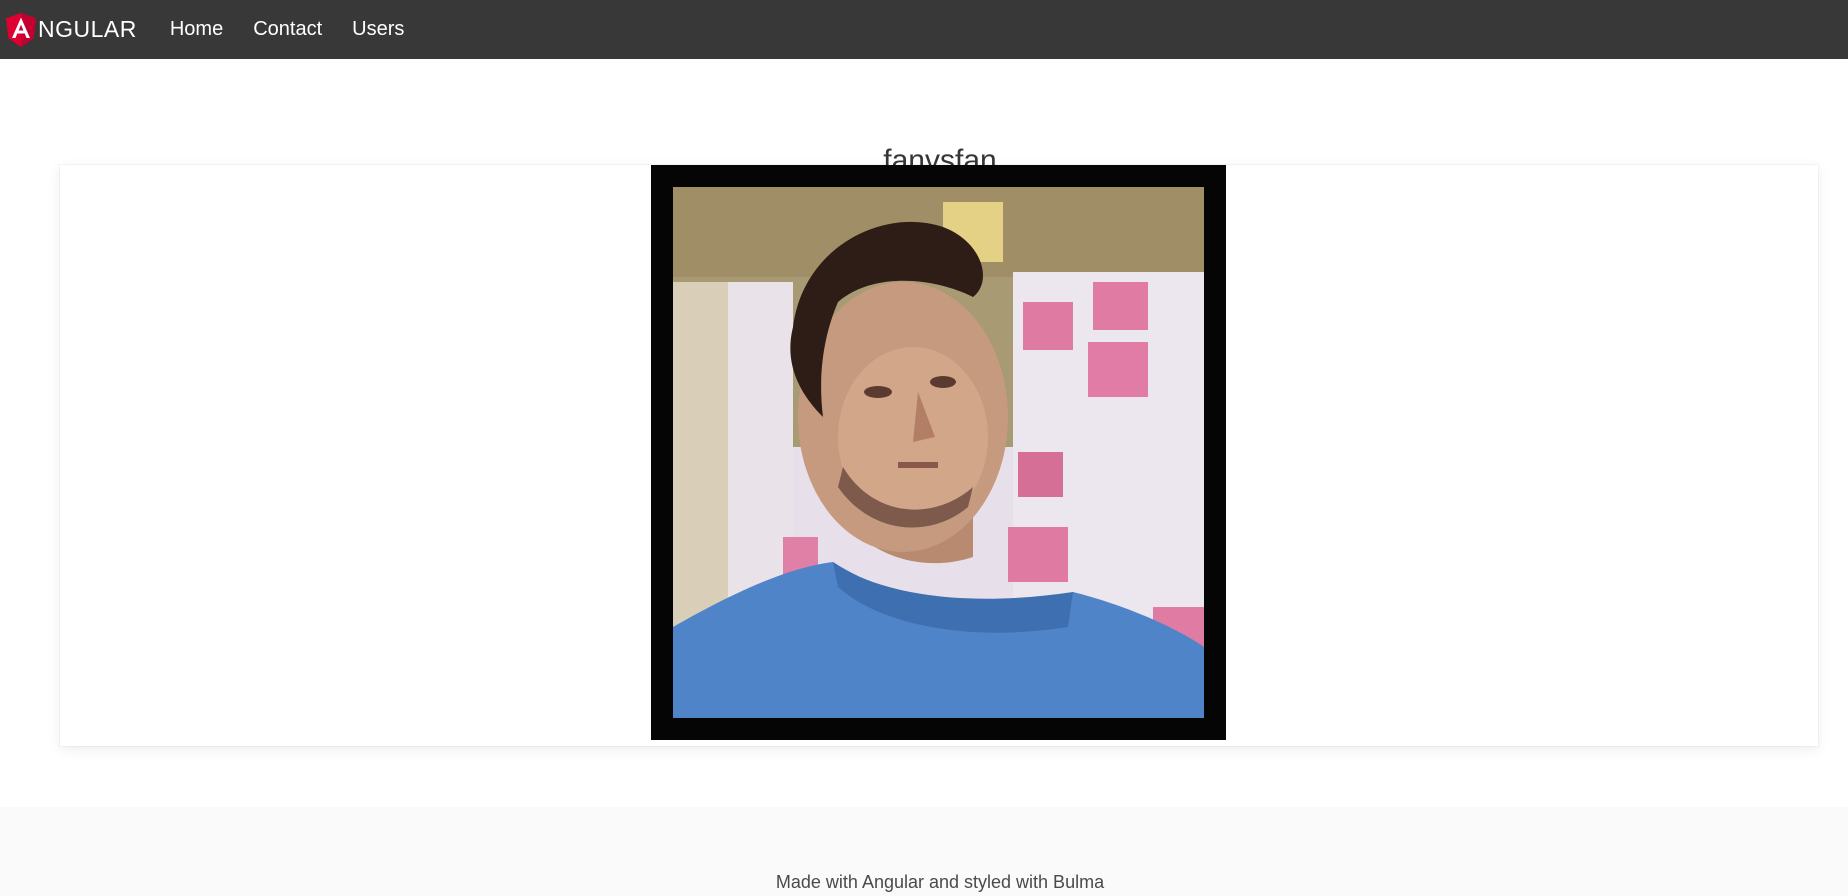  Describe the element at coordinates (196, 29) in the screenshot. I see `nav-item-home: Home` at that location.